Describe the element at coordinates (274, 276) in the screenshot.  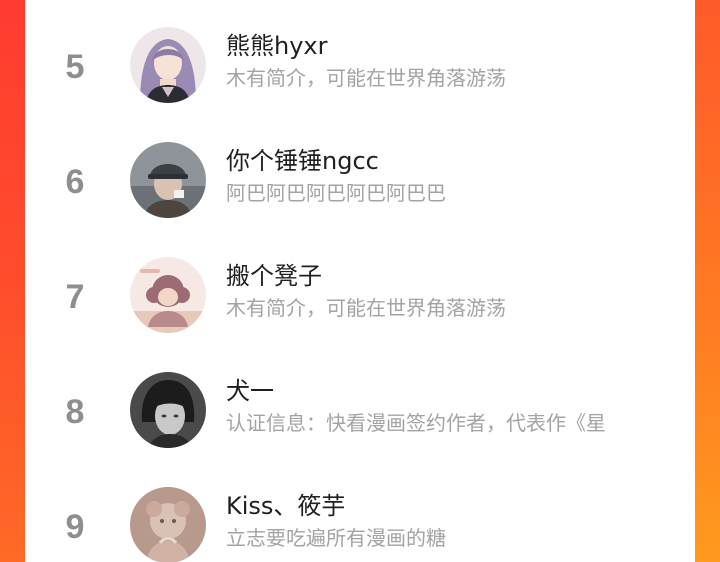
I see `user-name: 搬个凳子` at that location.